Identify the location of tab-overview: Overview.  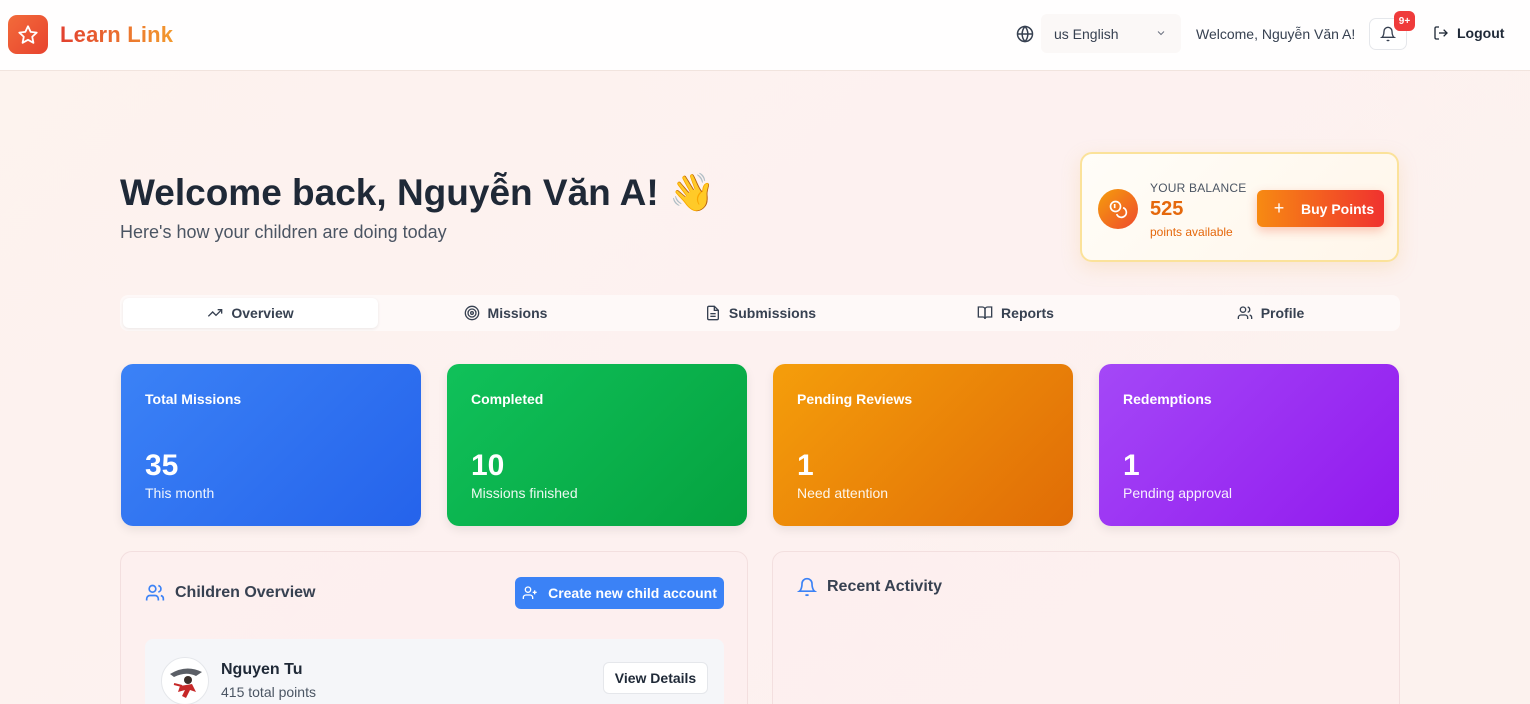
(250, 313).